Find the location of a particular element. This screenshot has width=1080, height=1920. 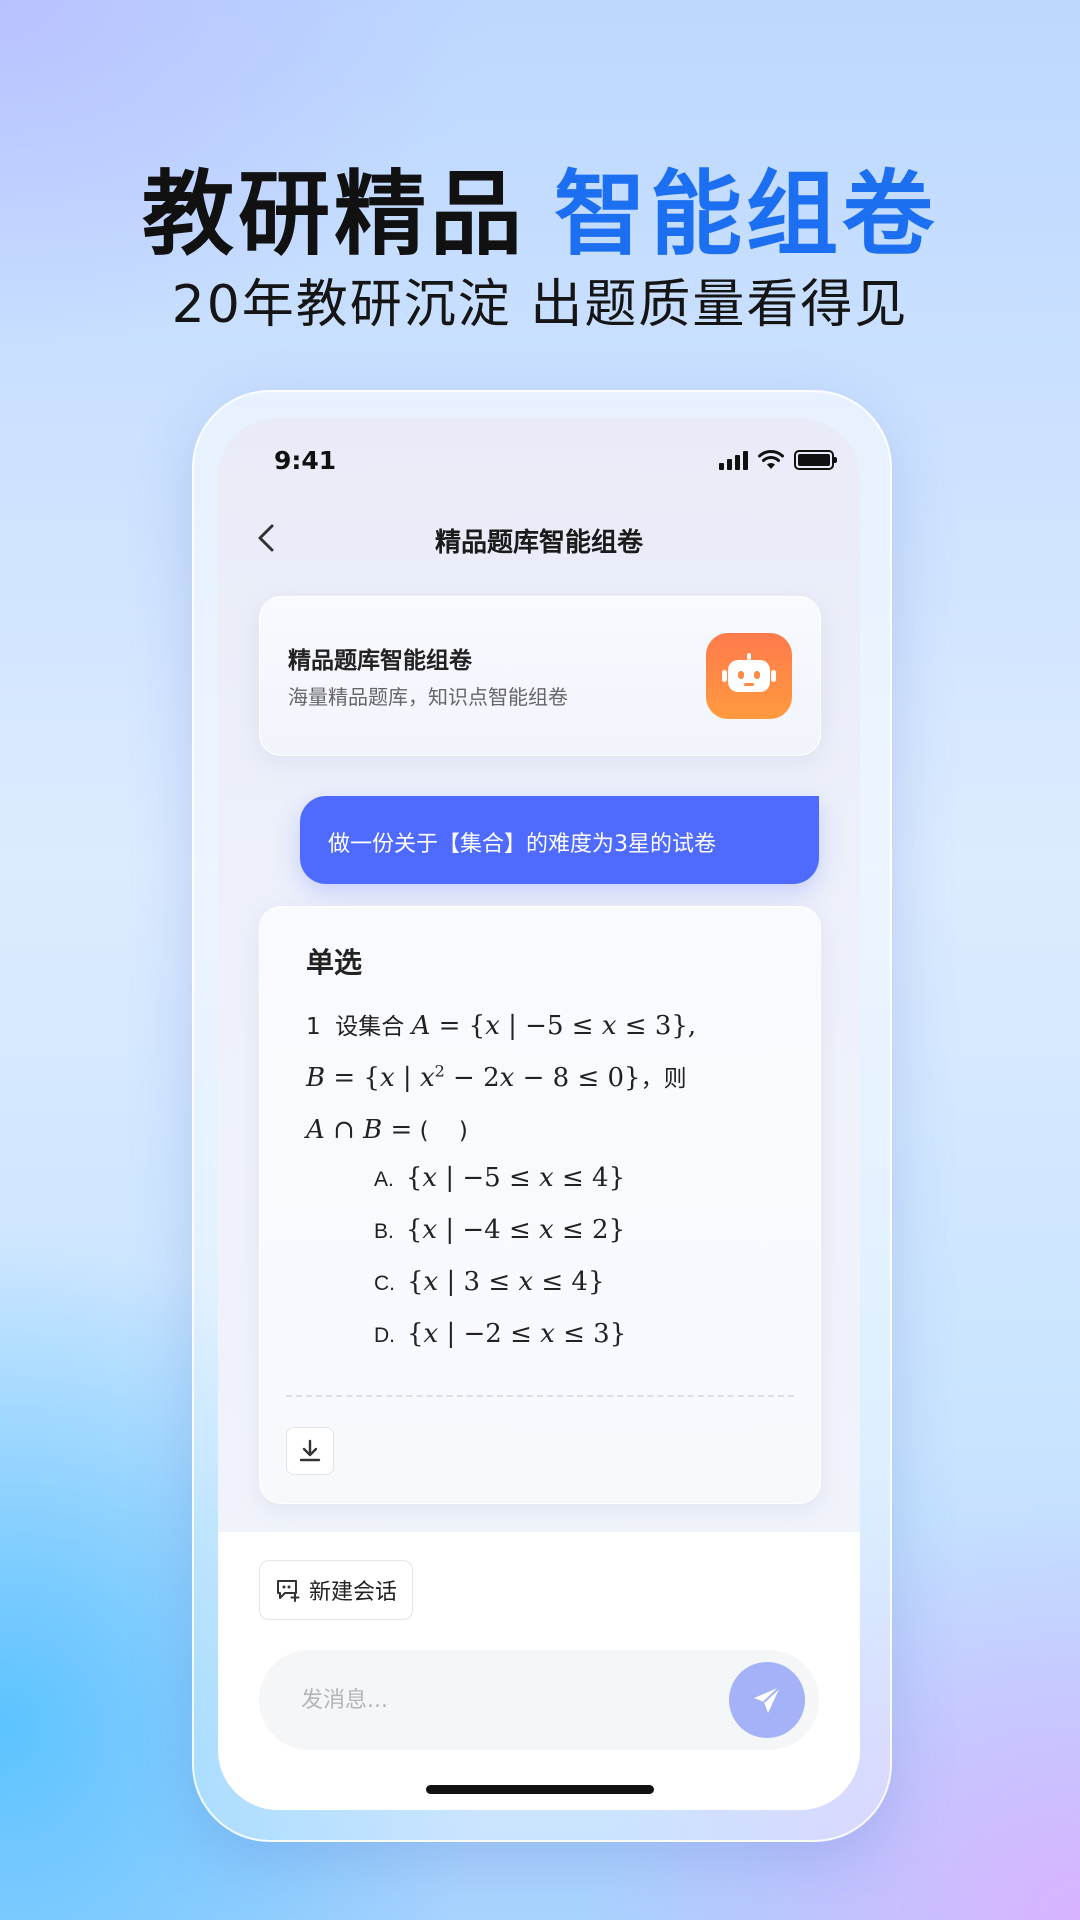

page-title: 精品题库智能组卷 is located at coordinates (538, 543).